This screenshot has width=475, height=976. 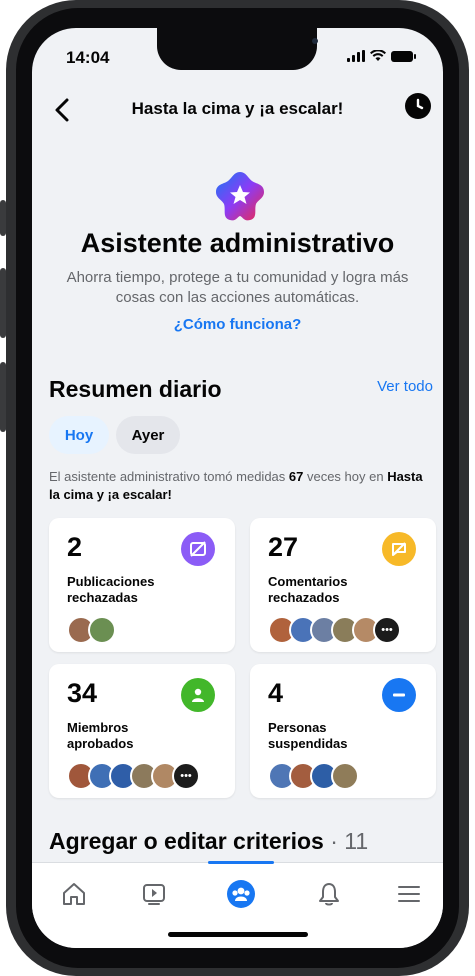 What do you see at coordinates (378, 55) in the screenshot?
I see `wifi-icon` at bounding box center [378, 55].